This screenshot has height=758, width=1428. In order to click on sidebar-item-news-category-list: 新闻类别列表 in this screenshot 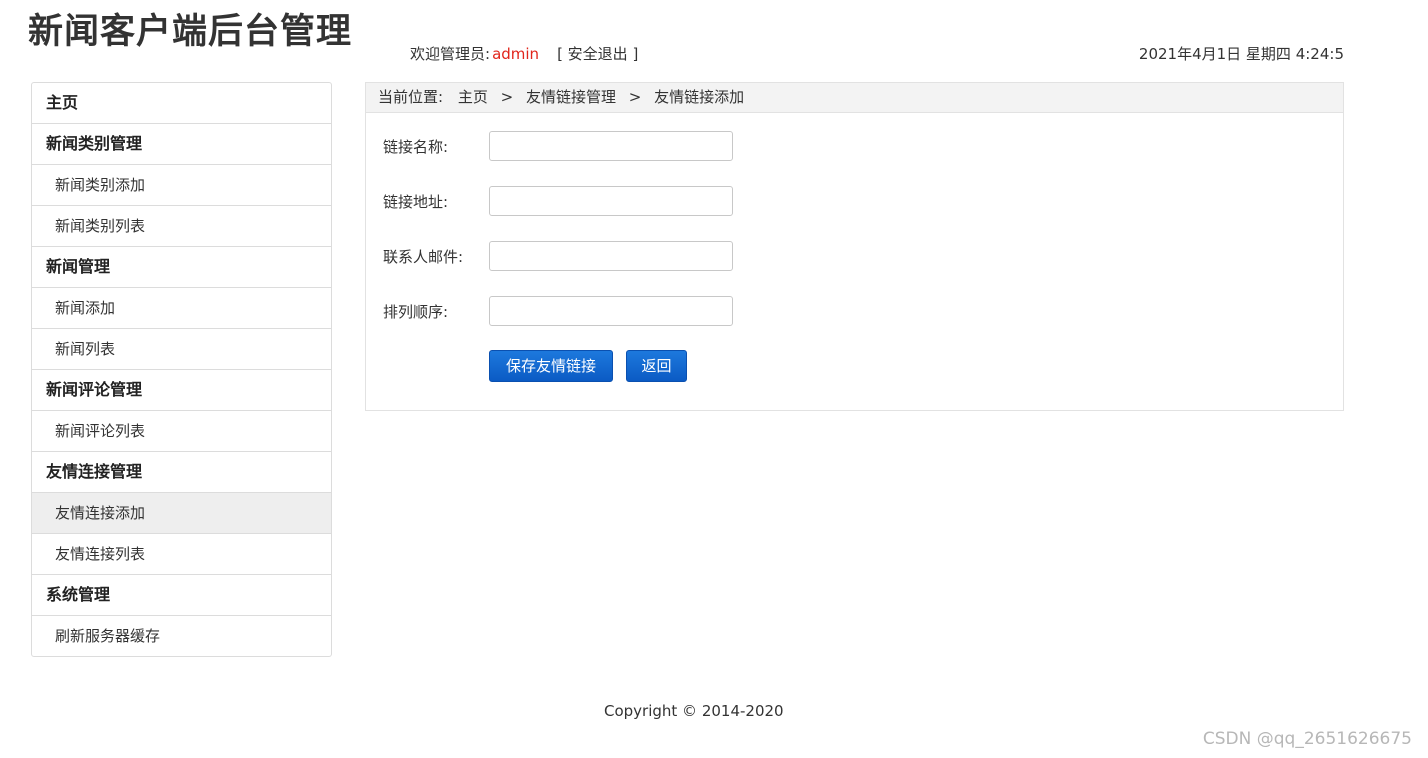, I will do `click(181, 226)`.